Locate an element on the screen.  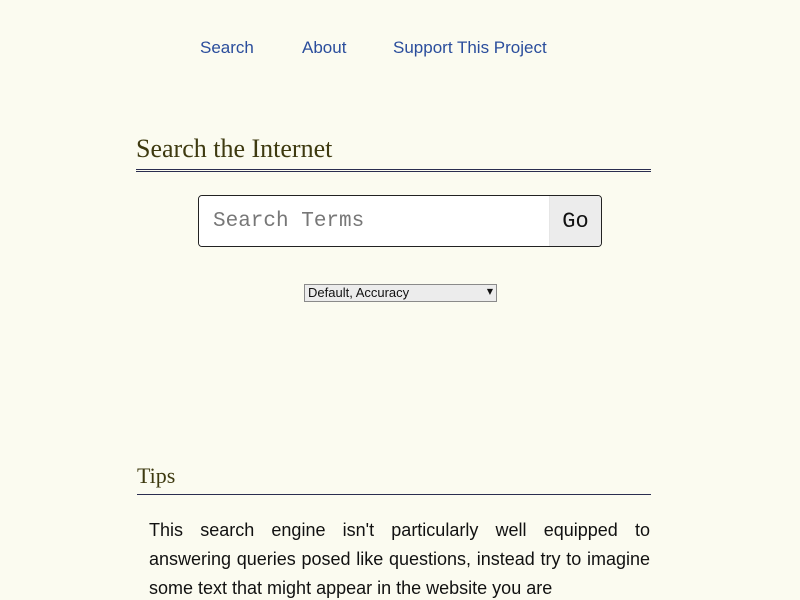
search-form: Go is located at coordinates (400, 221).